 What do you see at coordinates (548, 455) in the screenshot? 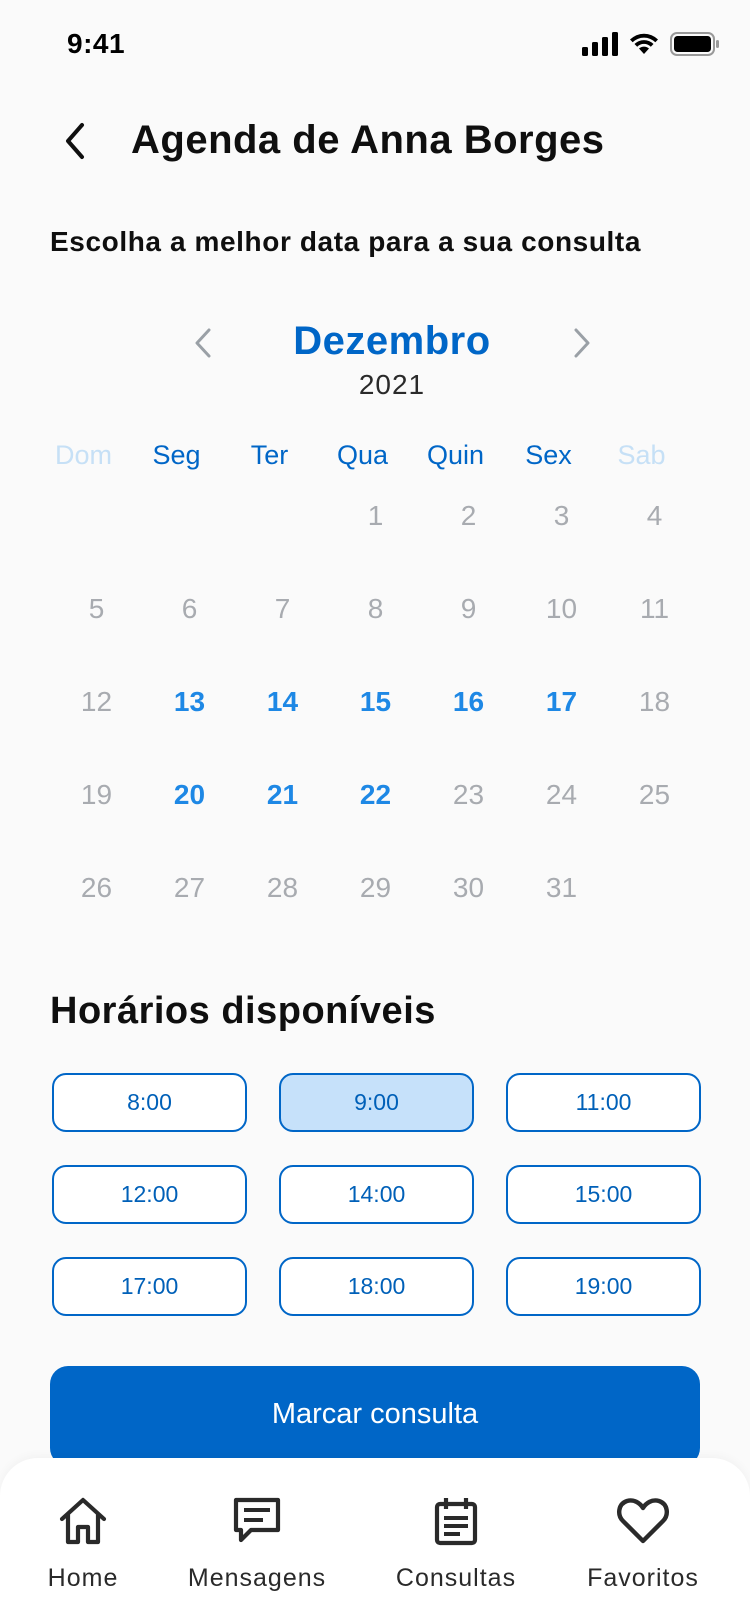
I see `weekday-label: Sex` at bounding box center [548, 455].